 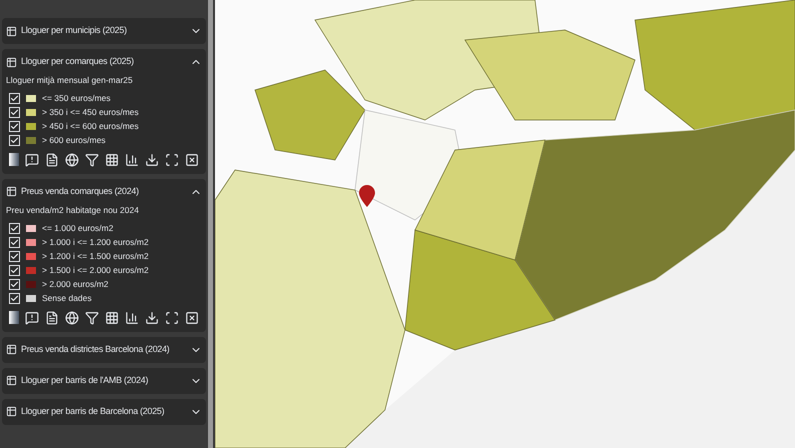 What do you see at coordinates (85, 380) in the screenshot?
I see `layer-title: Lloguer per barris de l'AMB (2024)` at bounding box center [85, 380].